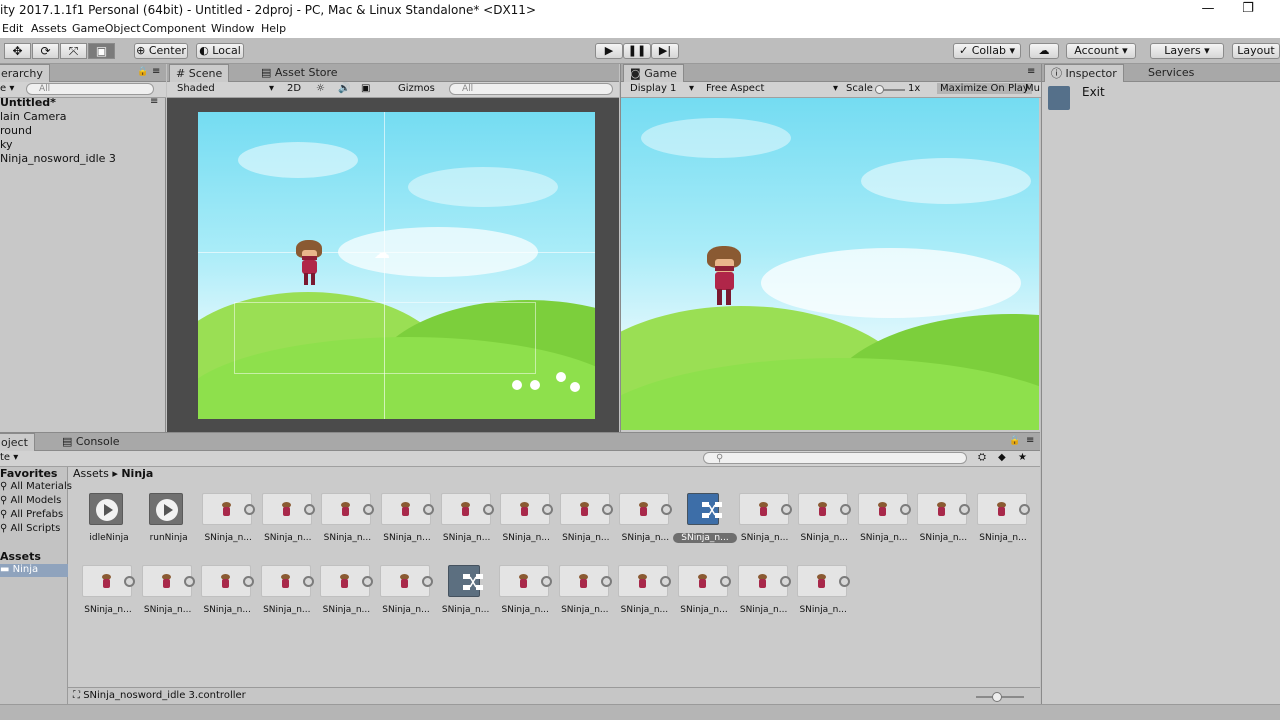 The image size is (1280, 720). I want to click on gizmos-dropdown: Gizmos, so click(416, 88).